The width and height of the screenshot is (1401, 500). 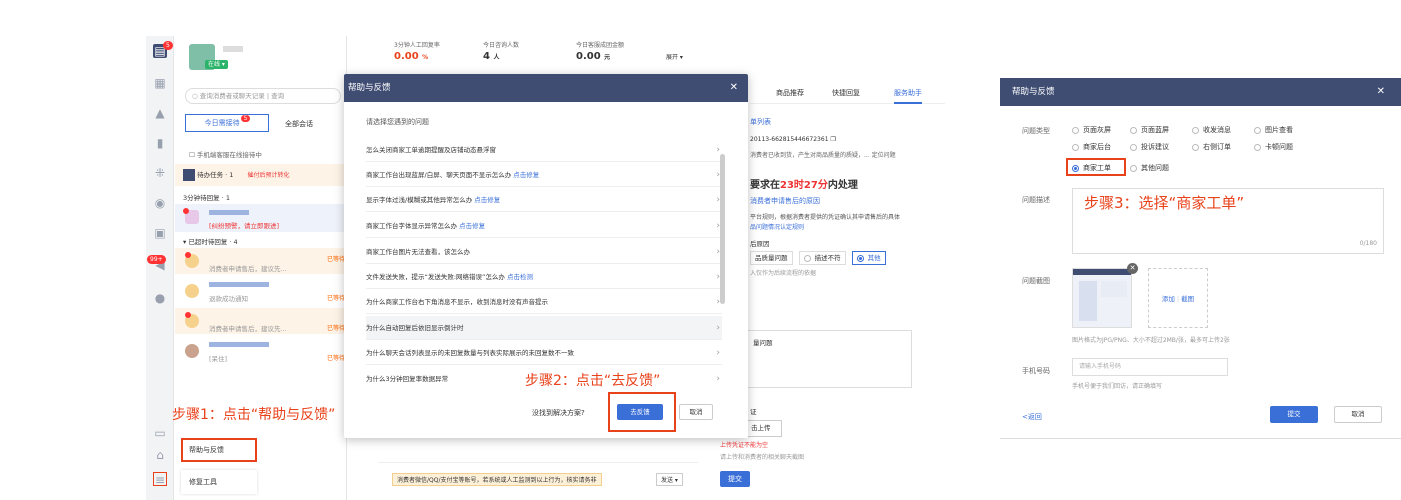 What do you see at coordinates (261, 351) in the screenshot?
I see `list-item: [呆住] 已等待` at bounding box center [261, 351].